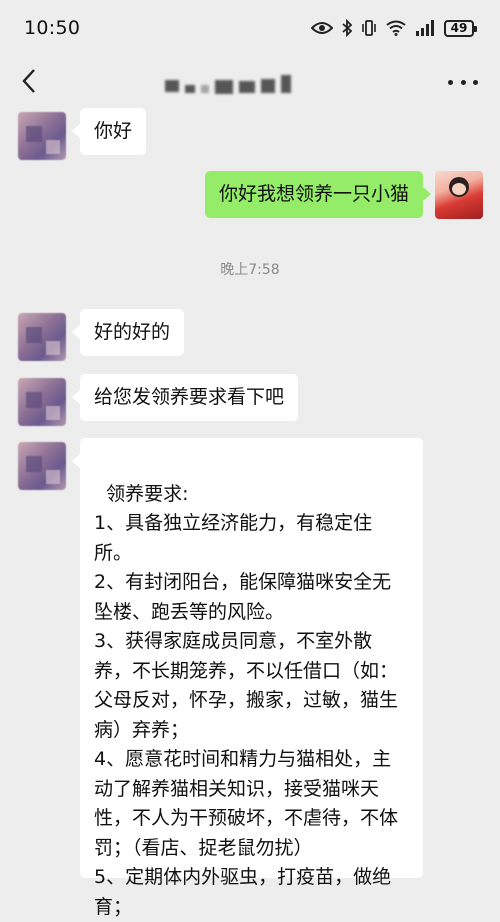 The image size is (500, 922). What do you see at coordinates (189, 397) in the screenshot?
I see `message-text: 给您发领养要求看下吧` at bounding box center [189, 397].